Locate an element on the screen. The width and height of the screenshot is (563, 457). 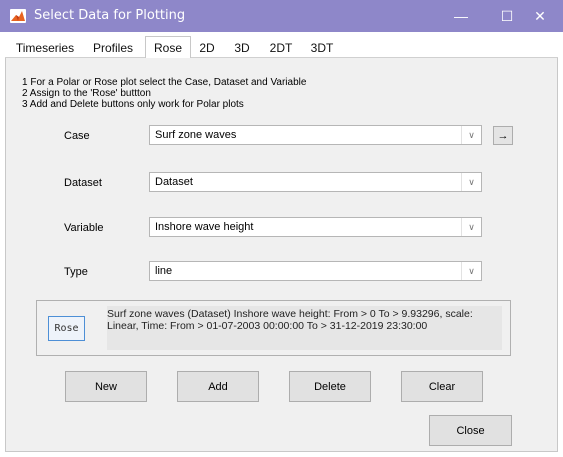
close-window-button: ✕ is located at coordinates (540, 16).